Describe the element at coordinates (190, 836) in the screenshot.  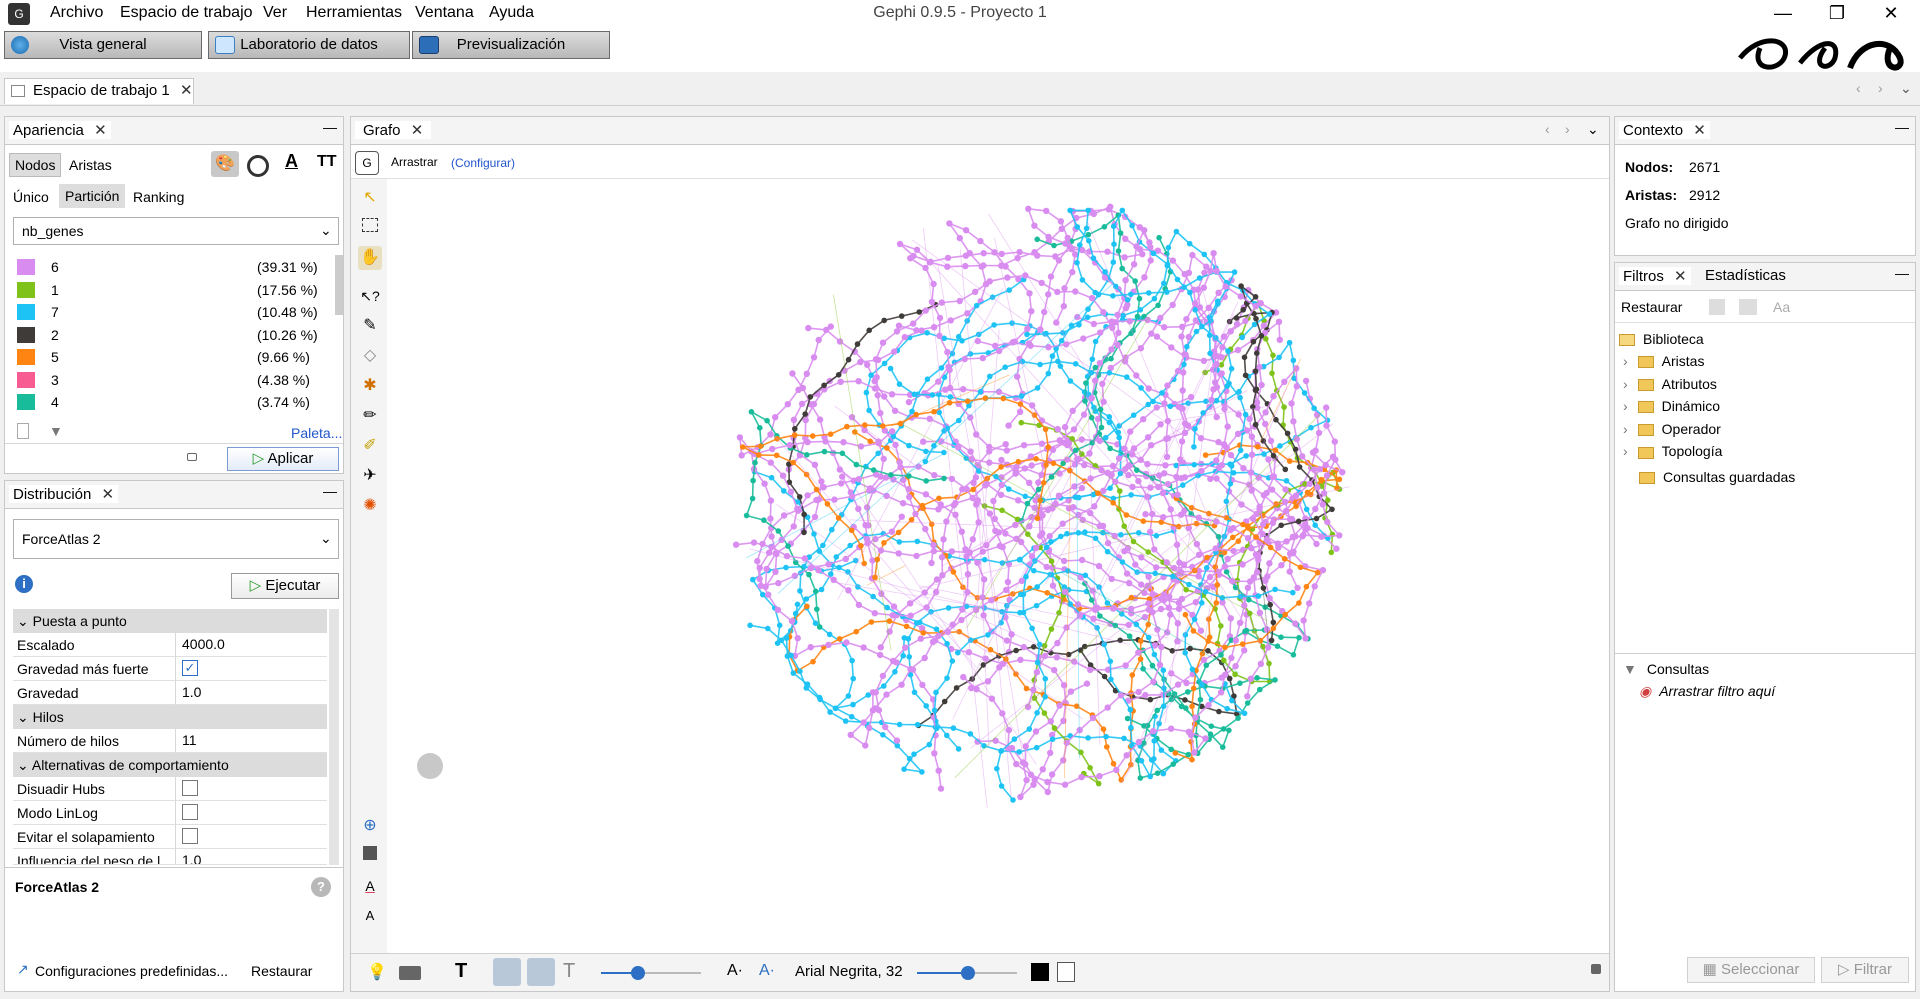
I see `overlap-checkbox` at that location.